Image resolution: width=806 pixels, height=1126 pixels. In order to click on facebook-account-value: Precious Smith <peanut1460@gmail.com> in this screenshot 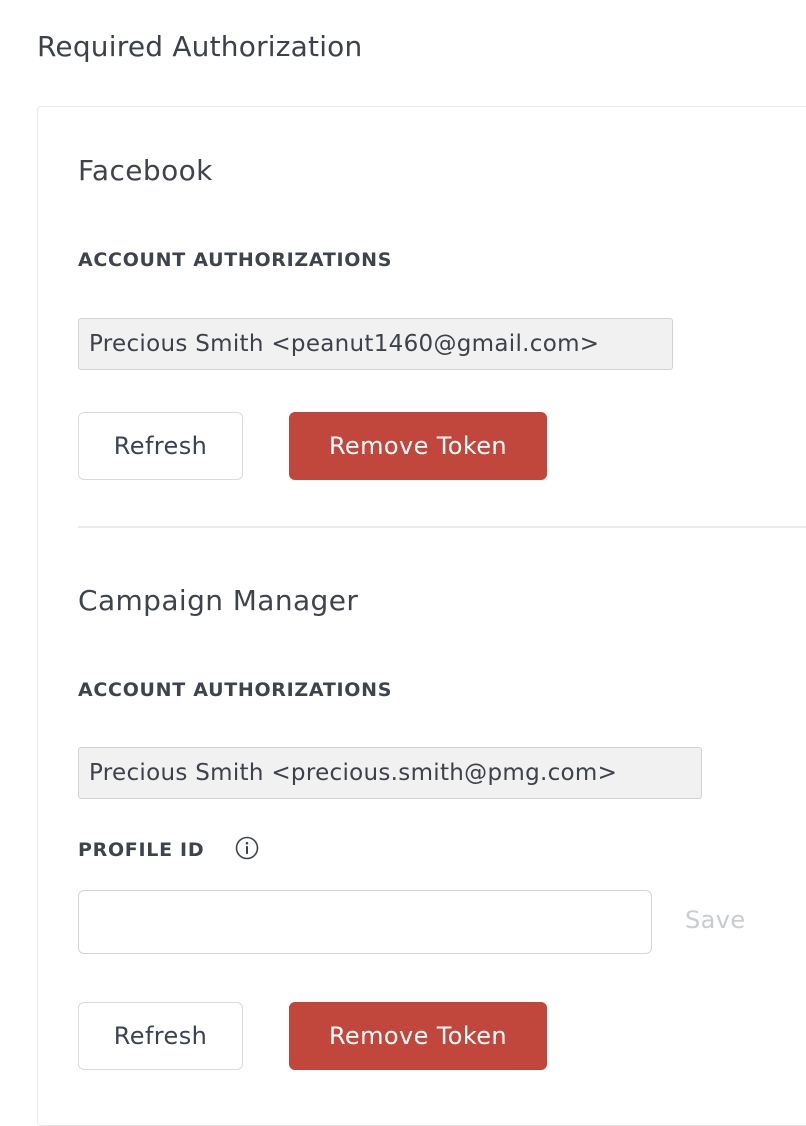, I will do `click(375, 344)`.